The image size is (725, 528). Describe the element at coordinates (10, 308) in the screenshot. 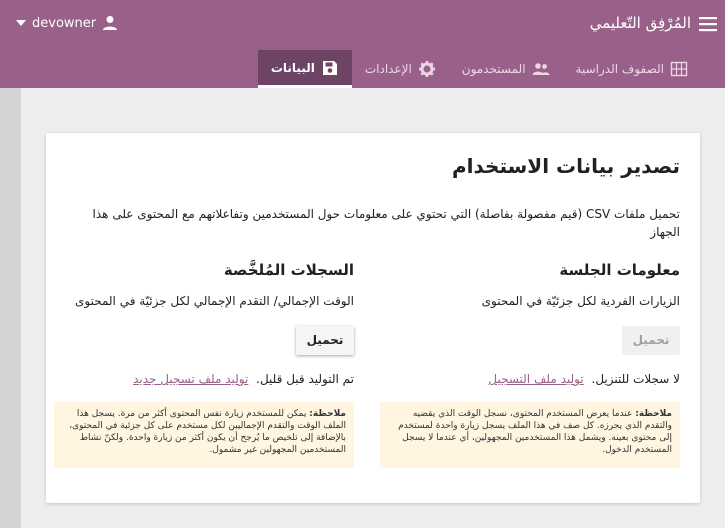

I see `side-strip` at that location.